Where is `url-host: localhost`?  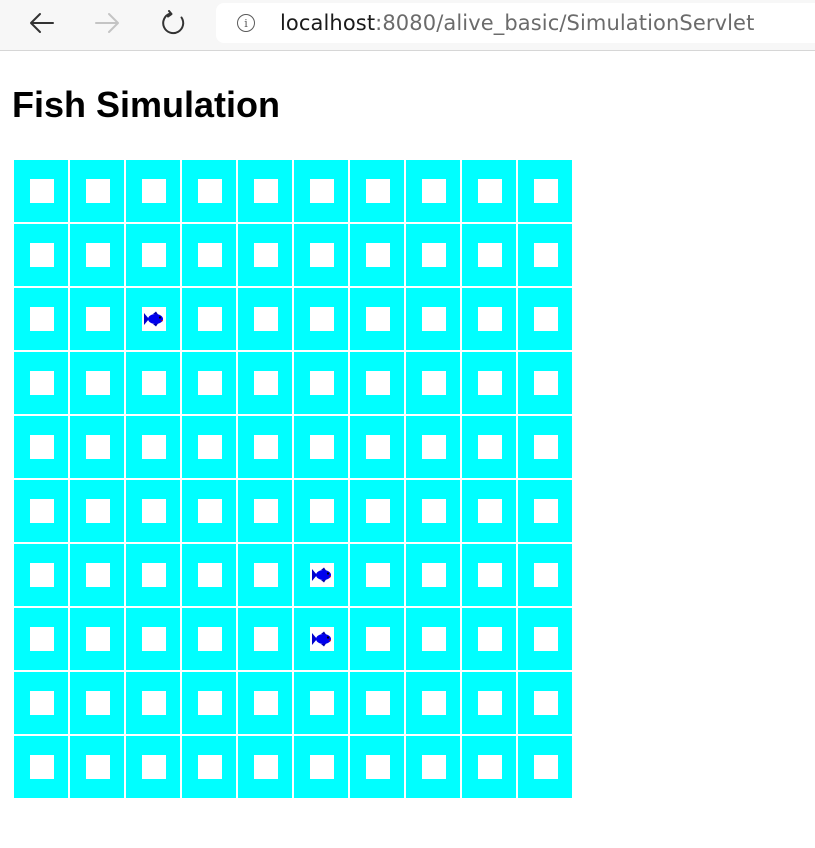
url-host: localhost is located at coordinates (328, 23).